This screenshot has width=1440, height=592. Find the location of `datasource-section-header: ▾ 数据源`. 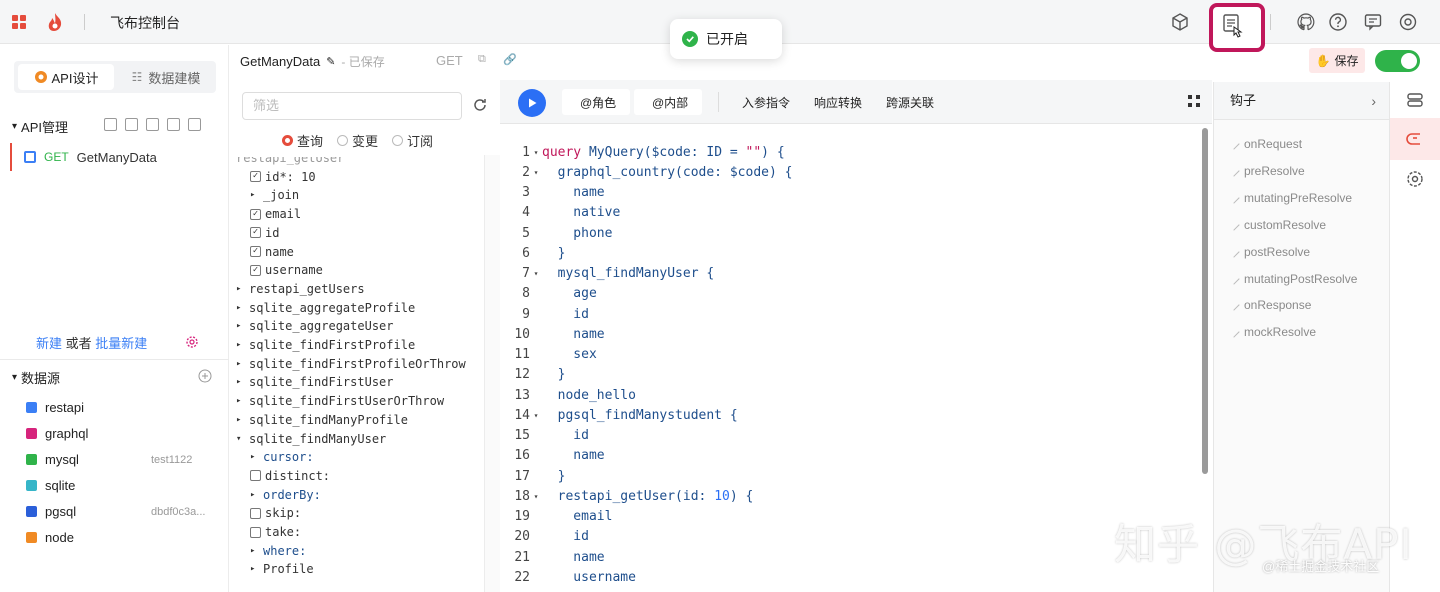

datasource-section-header: ▾ 数据源 is located at coordinates (36, 377).